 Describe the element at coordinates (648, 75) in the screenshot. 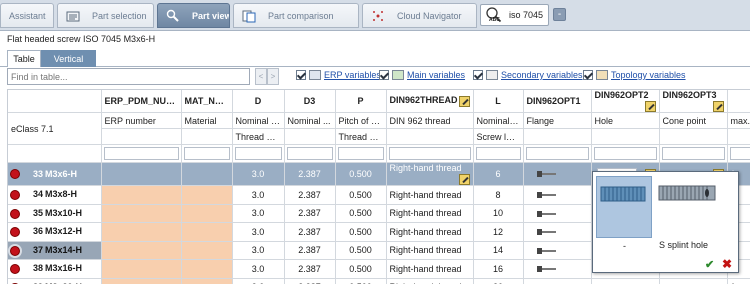

I see `topology-variables-link: Topology variables` at that location.